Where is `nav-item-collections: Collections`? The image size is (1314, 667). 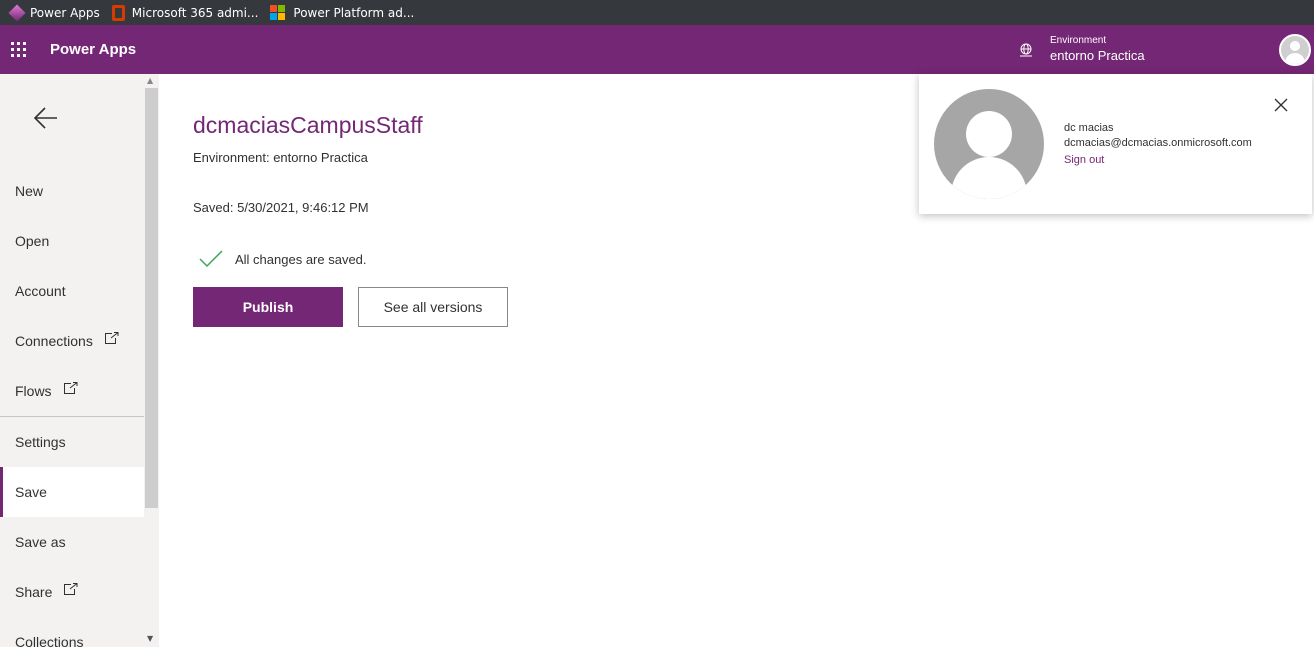
nav-item-collections: Collections is located at coordinates (72, 642).